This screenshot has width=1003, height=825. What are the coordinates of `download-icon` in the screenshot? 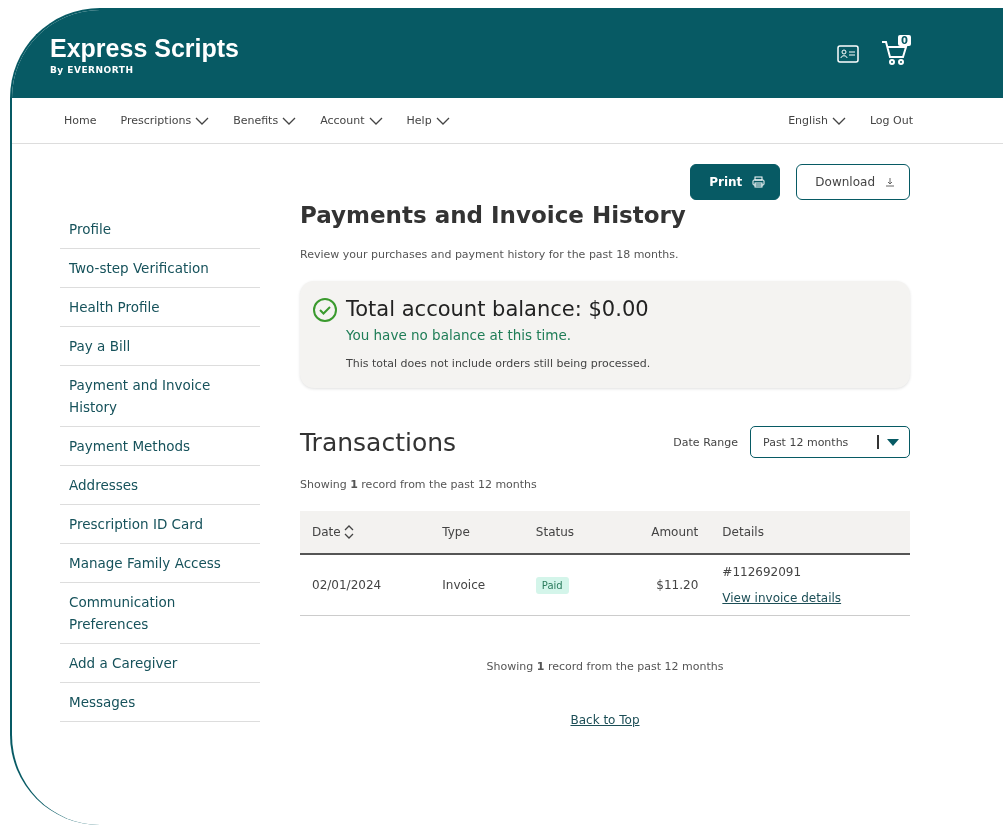 It's located at (890, 182).